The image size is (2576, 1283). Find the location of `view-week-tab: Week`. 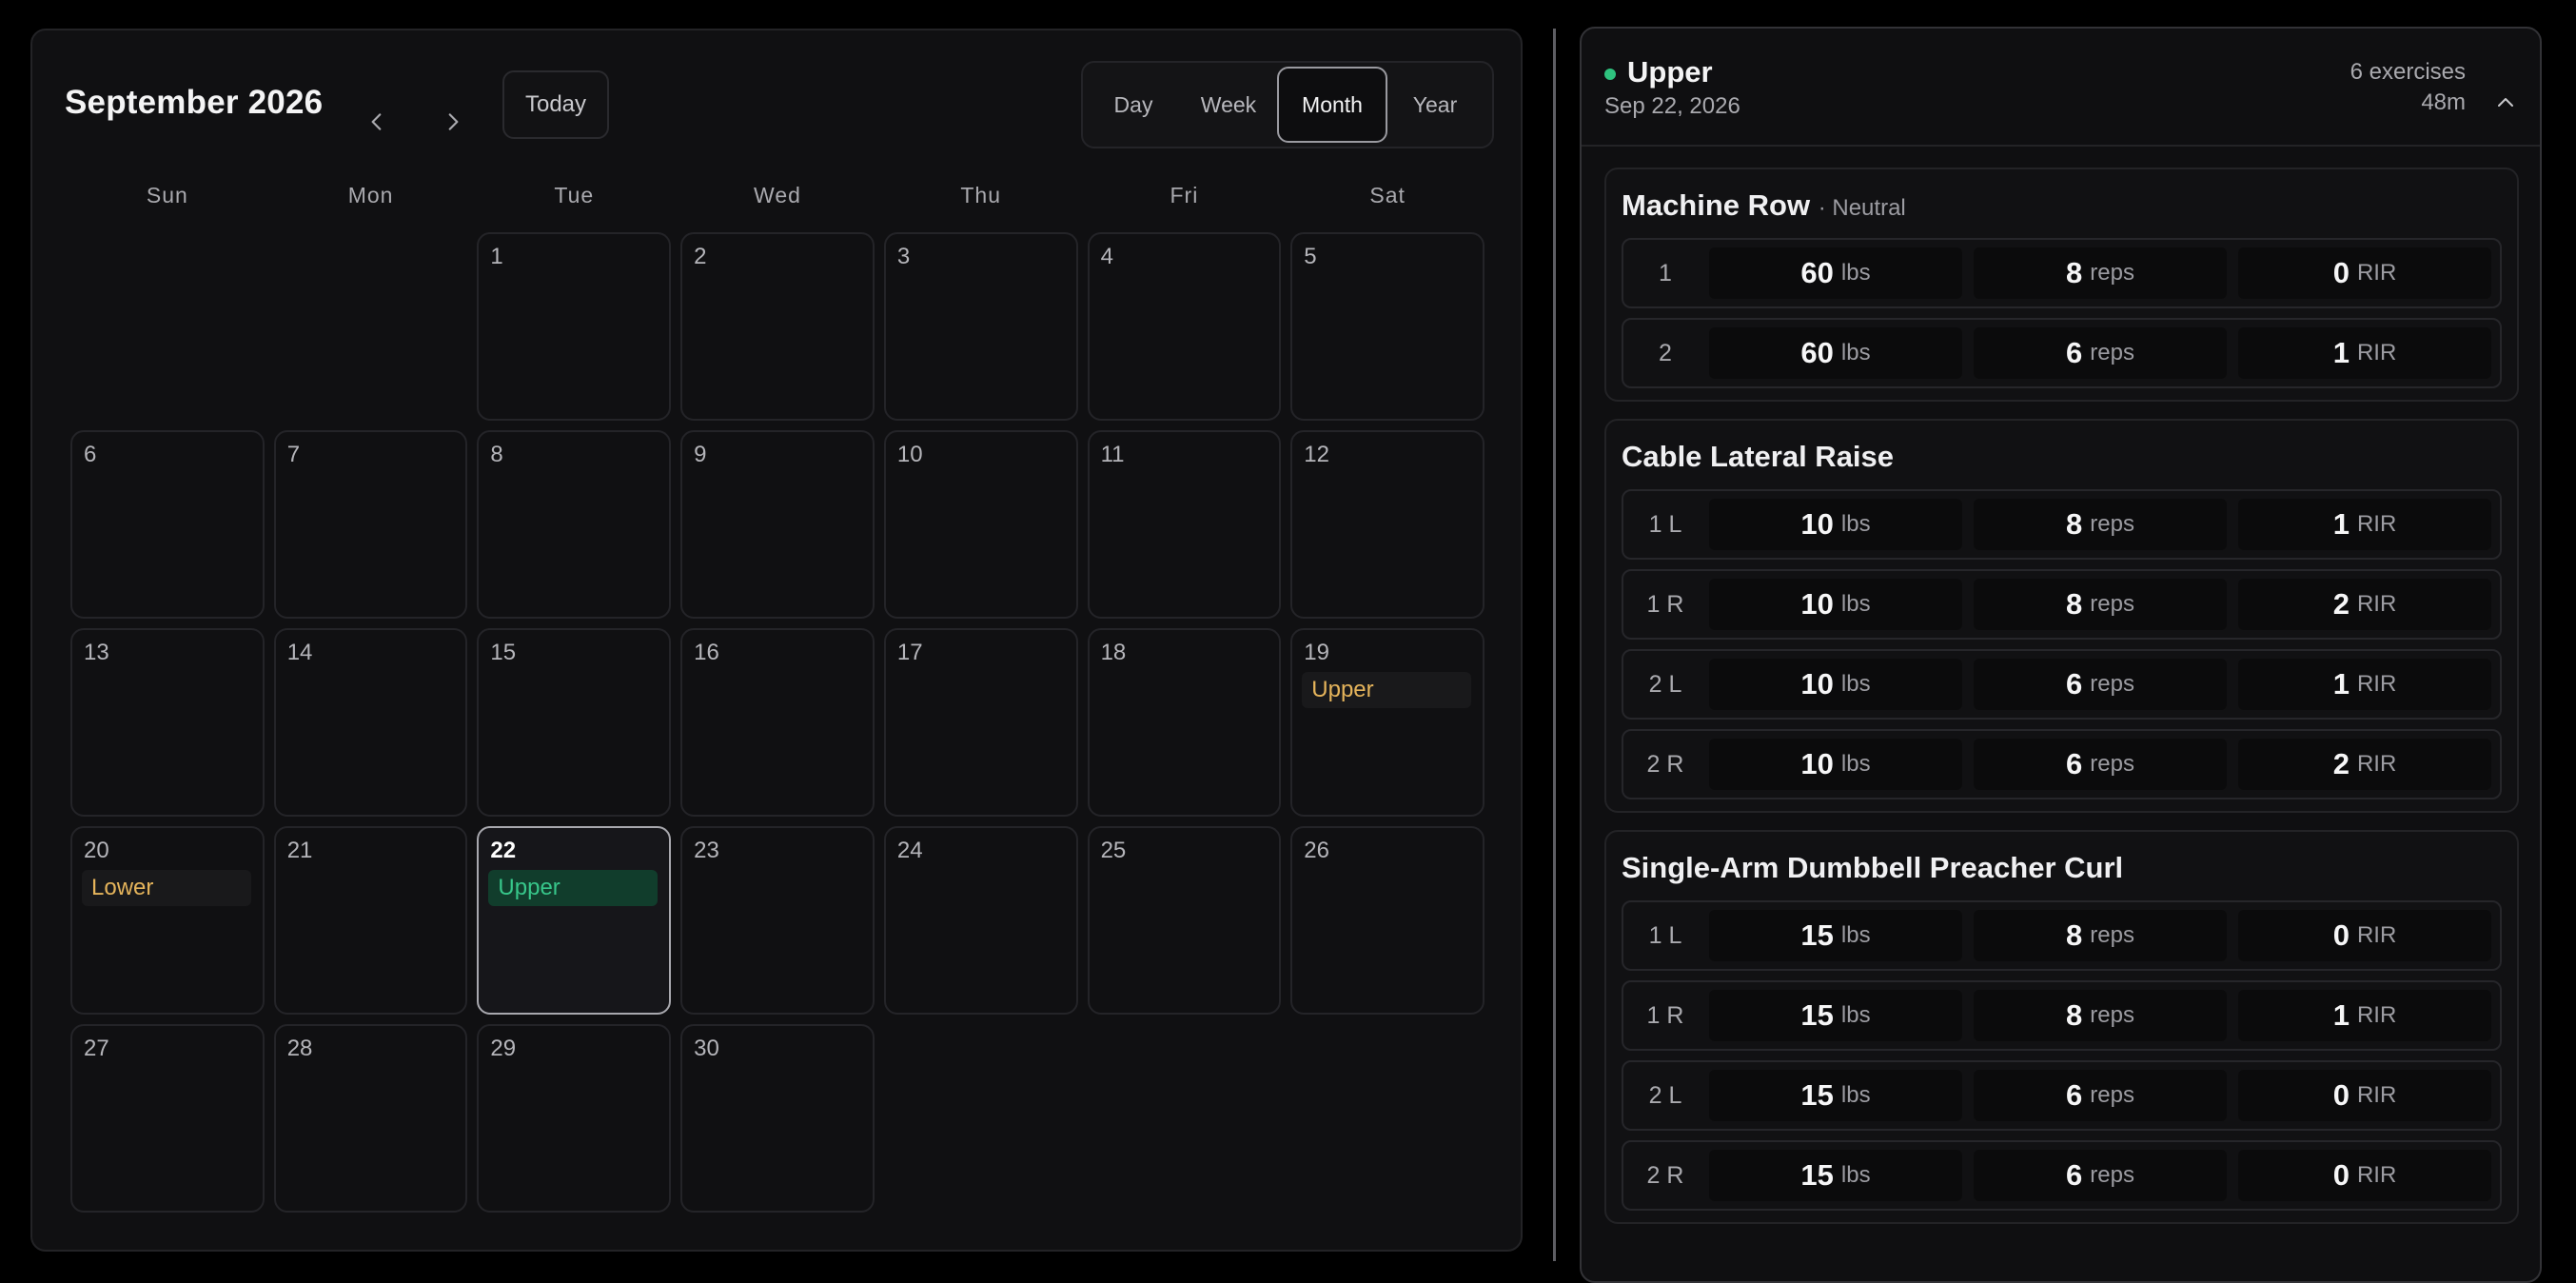

view-week-tab: Week is located at coordinates (1228, 105).